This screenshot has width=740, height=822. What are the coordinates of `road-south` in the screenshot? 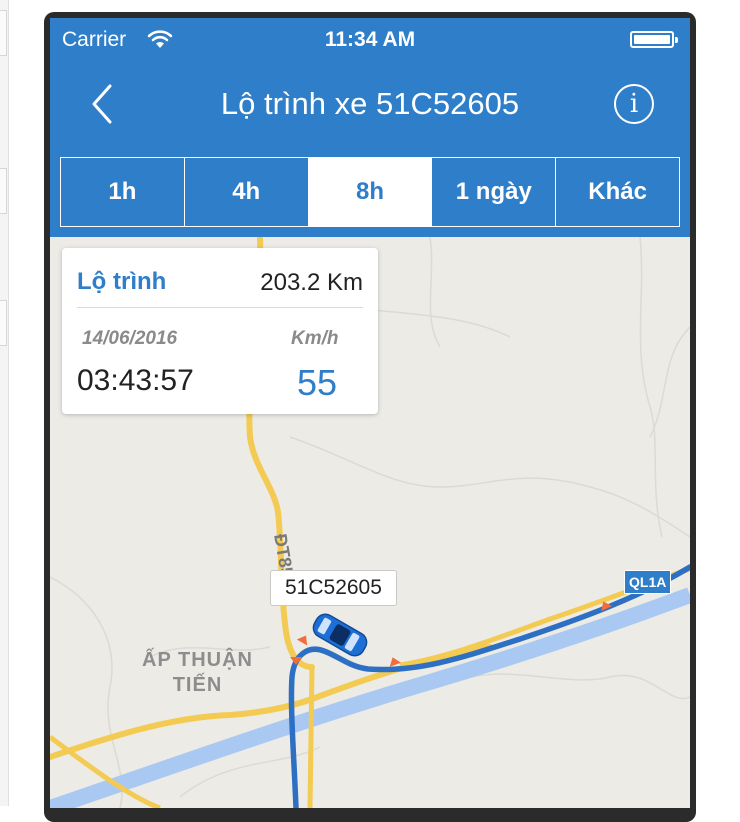 It's located at (311, 737).